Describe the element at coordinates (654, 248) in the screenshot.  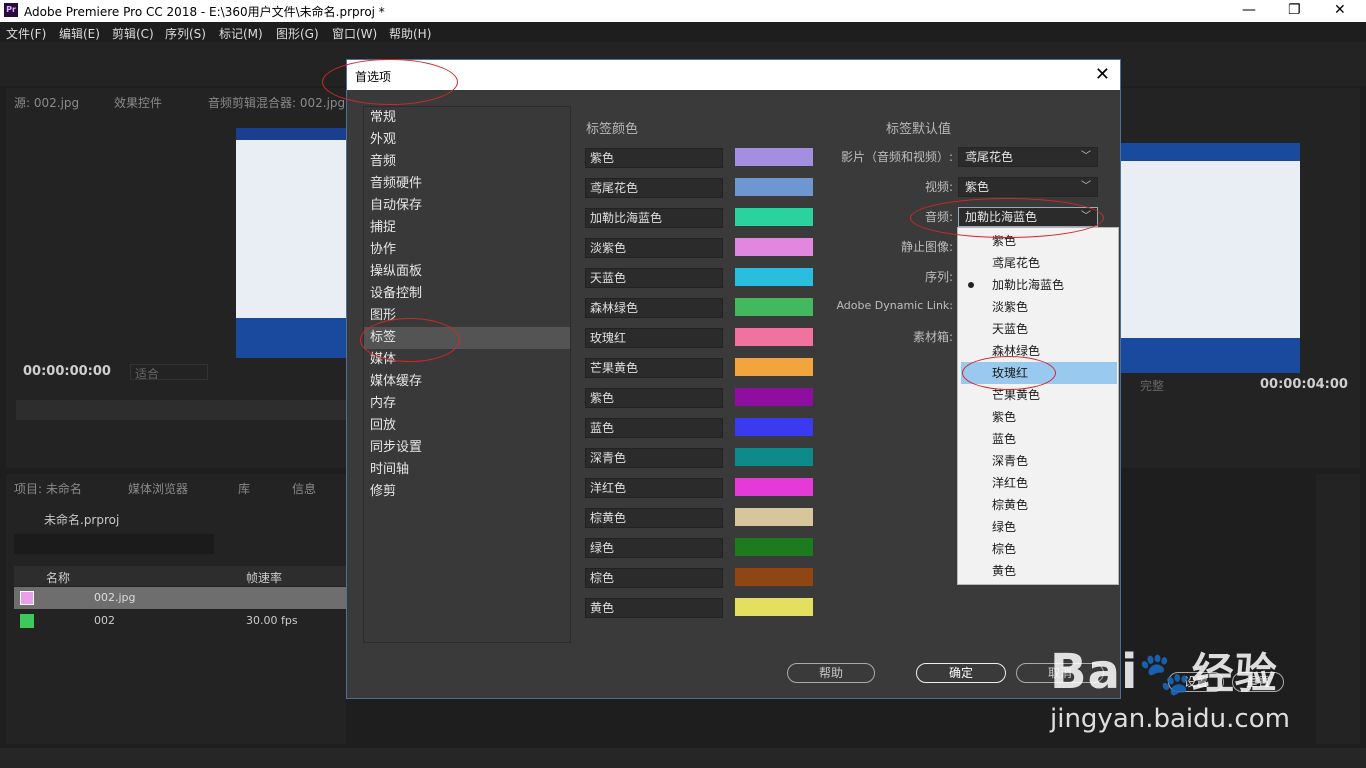
I see `label-name-input: 淡紫色` at that location.